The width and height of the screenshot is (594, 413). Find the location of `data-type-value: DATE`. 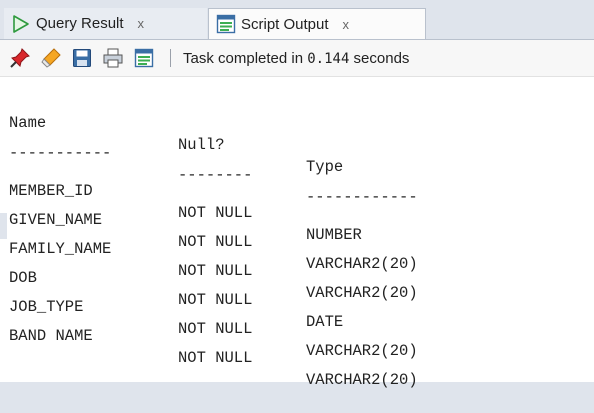

data-type-value: DATE is located at coordinates (325, 322).